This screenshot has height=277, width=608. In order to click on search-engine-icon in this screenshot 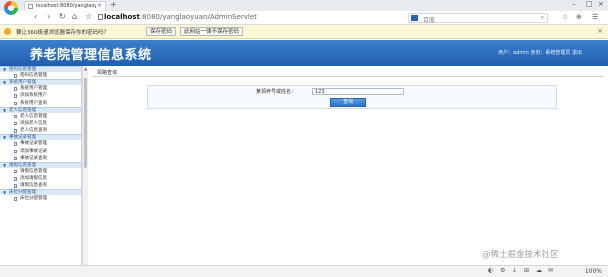, I will do `click(414, 18)`.